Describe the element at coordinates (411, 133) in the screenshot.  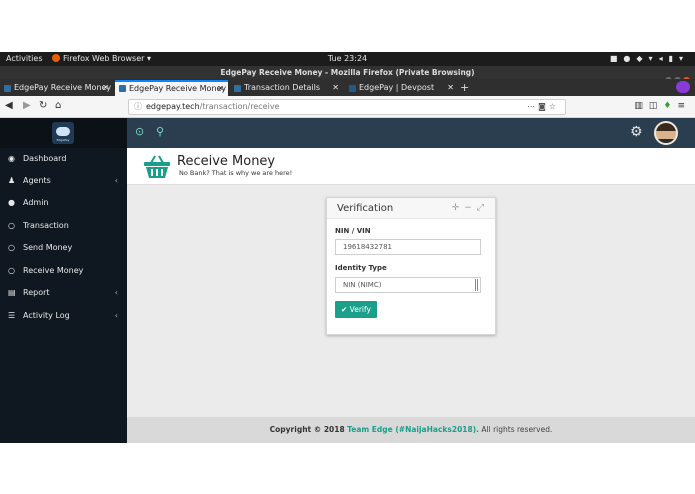
I see `app-header: ⊙ ⚲ ⚙` at that location.